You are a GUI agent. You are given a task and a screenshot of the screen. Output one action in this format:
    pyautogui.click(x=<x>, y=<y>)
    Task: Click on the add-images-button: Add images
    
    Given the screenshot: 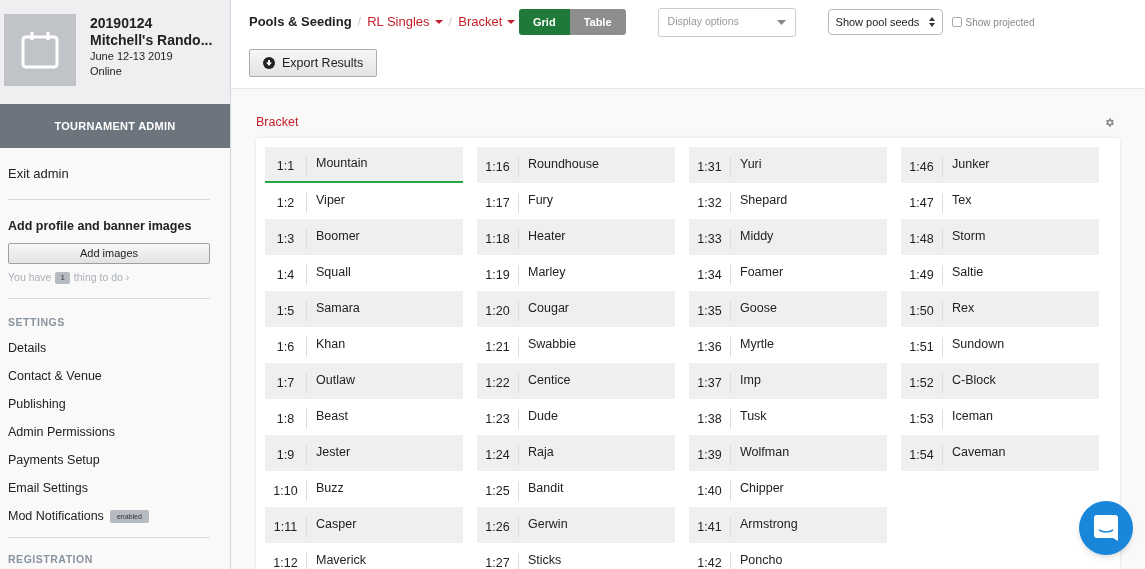 What is the action you would take?
    pyautogui.click(x=109, y=253)
    